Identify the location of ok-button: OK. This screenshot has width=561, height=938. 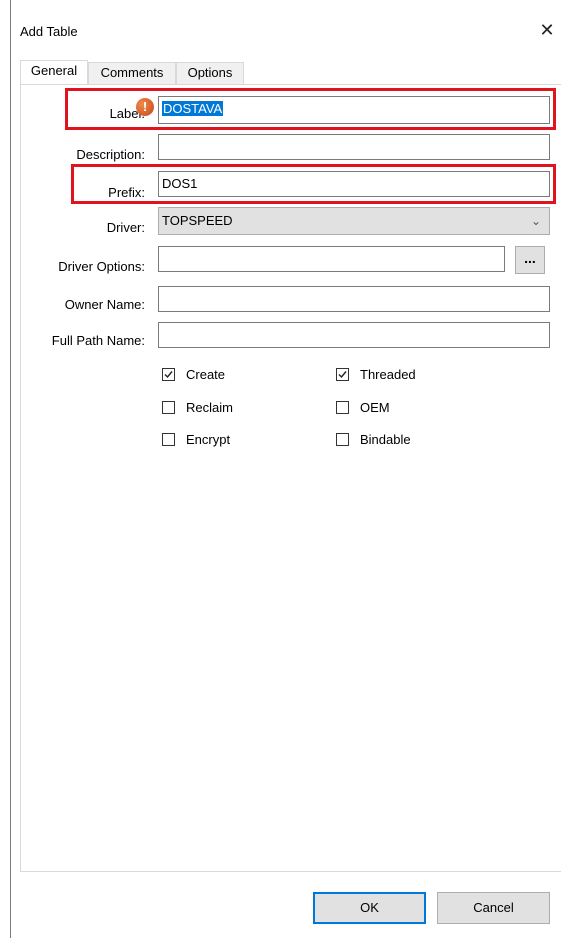
(369, 908).